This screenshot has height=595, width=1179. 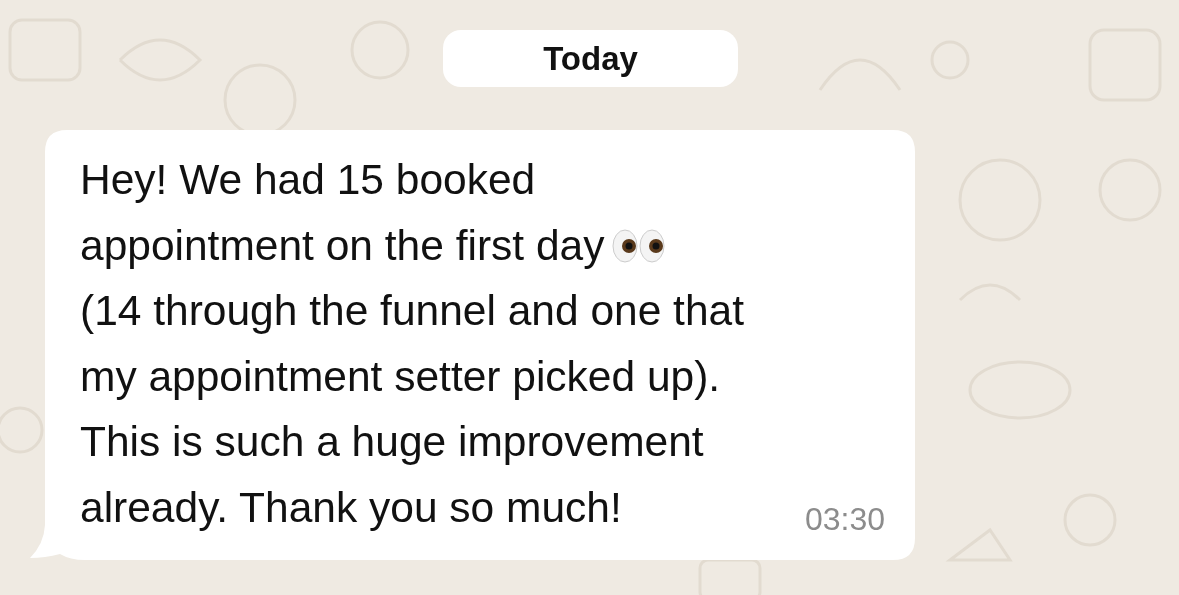 What do you see at coordinates (590, 58) in the screenshot?
I see `date-divider: Today` at bounding box center [590, 58].